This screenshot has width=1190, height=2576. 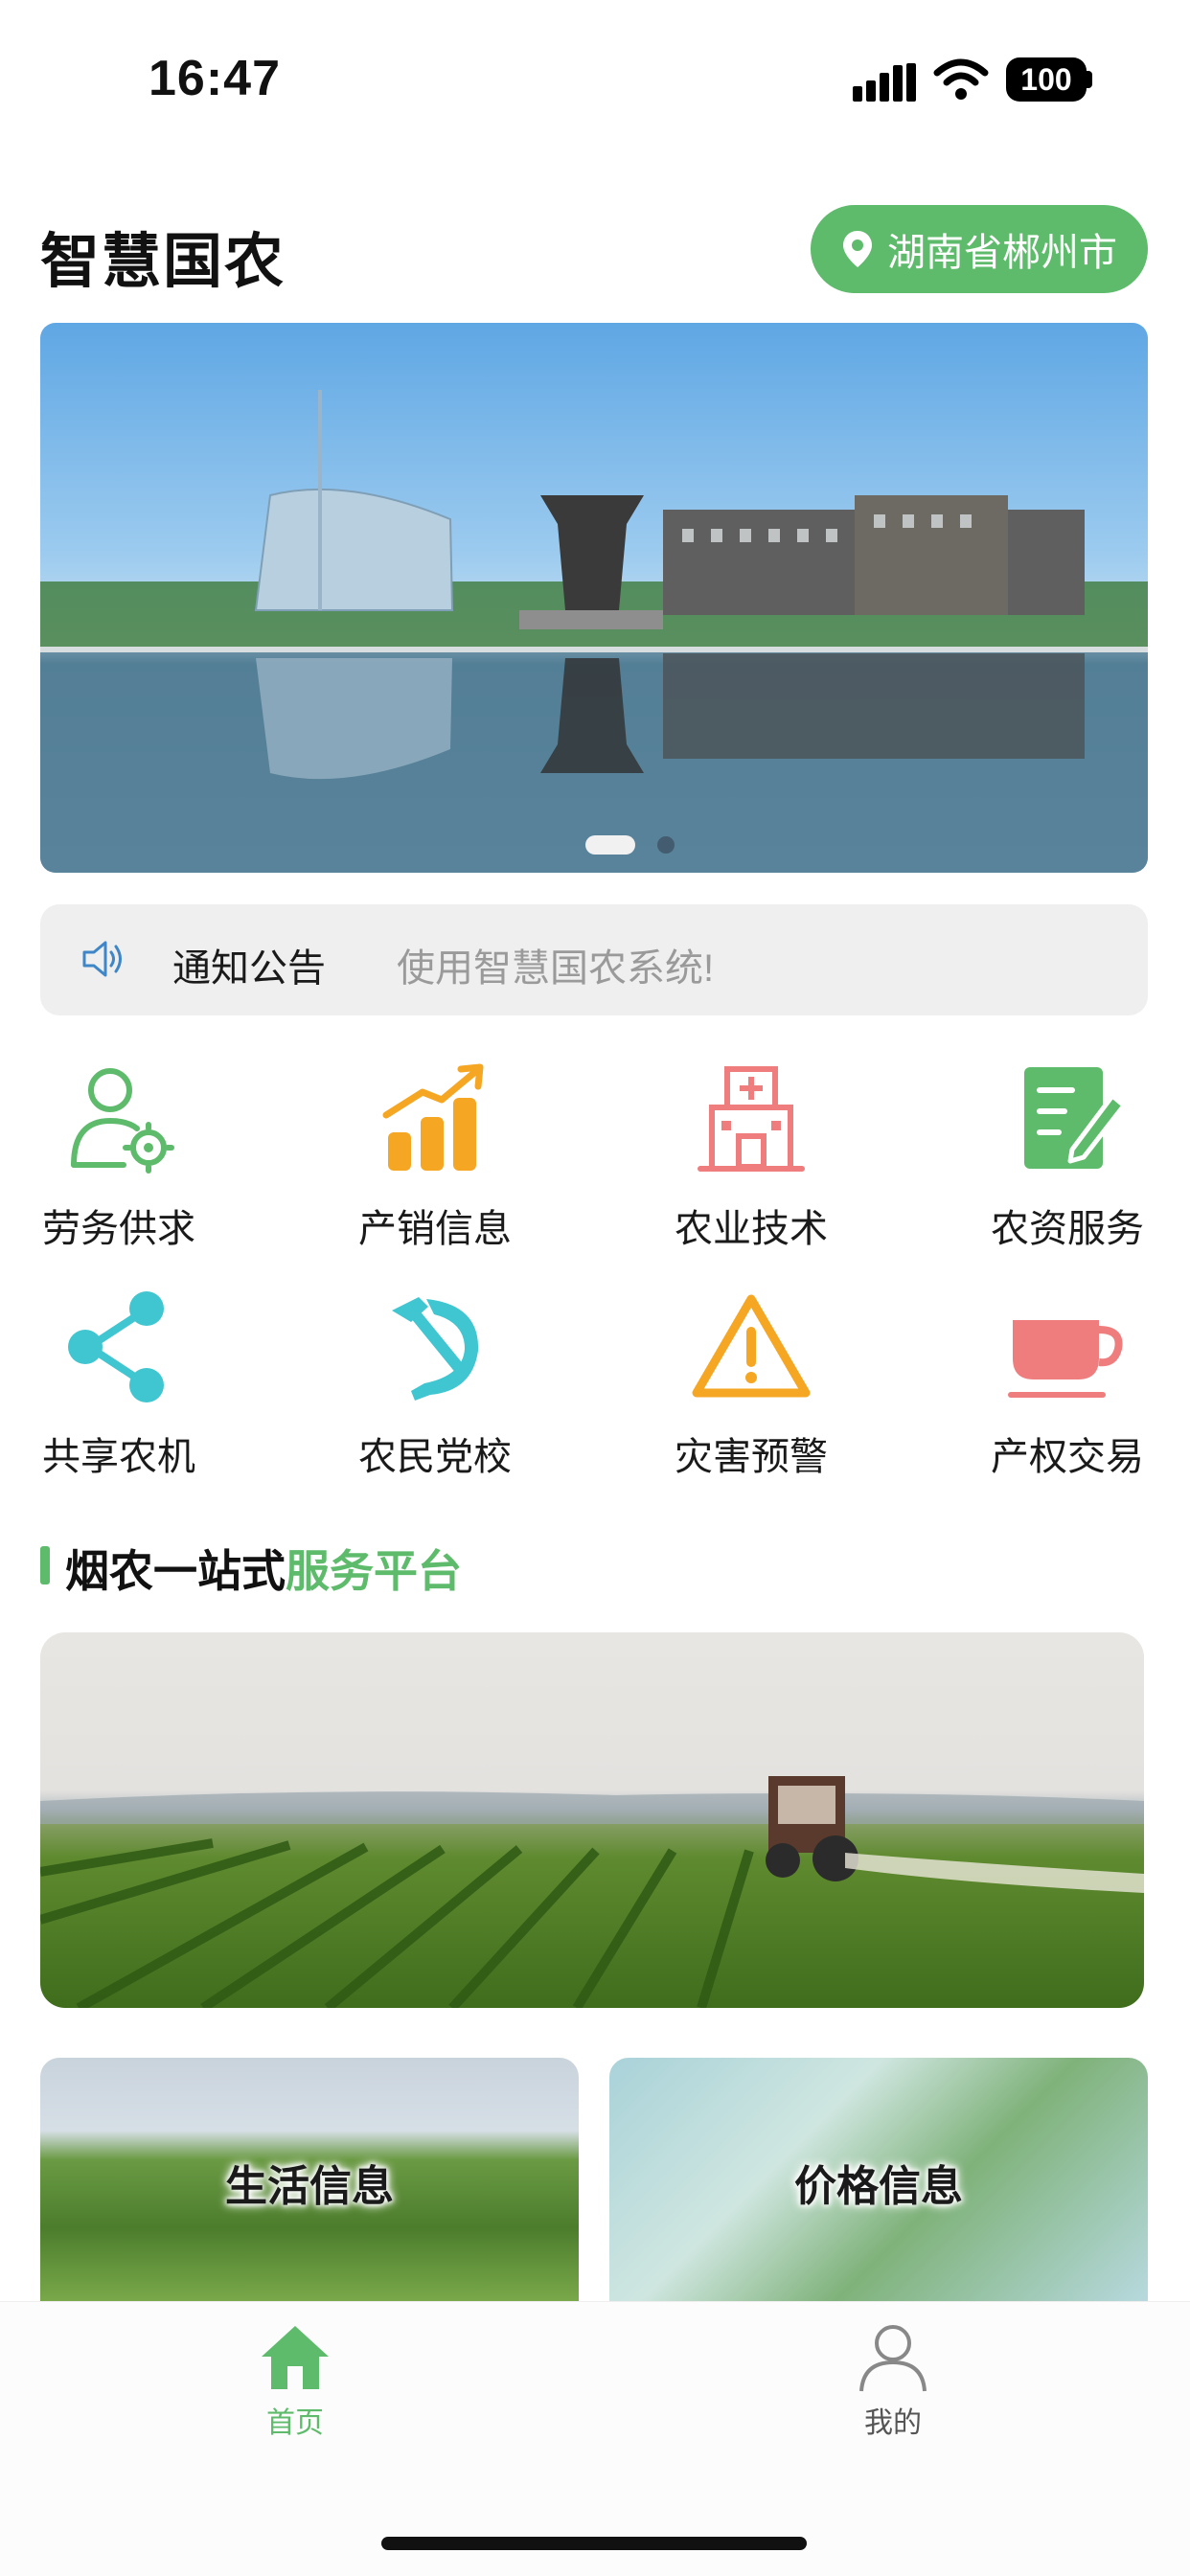 I want to click on carousel-dot, so click(x=666, y=845).